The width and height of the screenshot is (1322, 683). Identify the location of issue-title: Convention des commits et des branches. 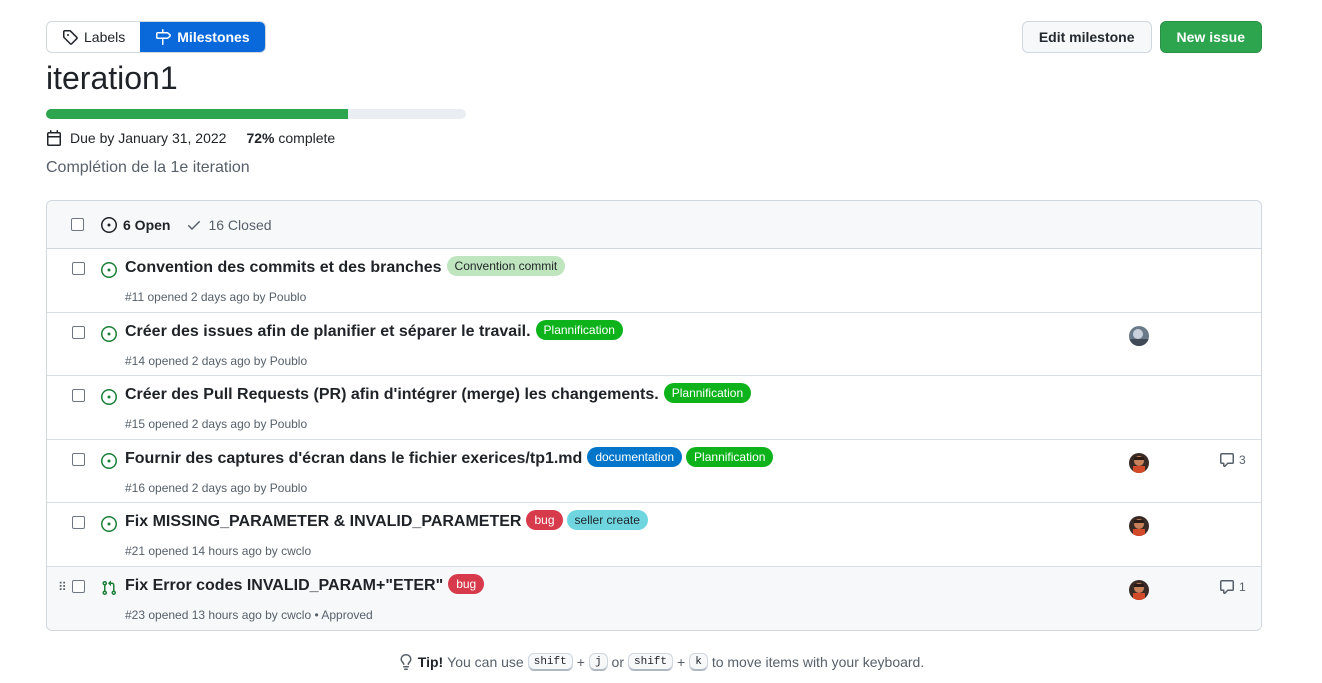
(283, 268).